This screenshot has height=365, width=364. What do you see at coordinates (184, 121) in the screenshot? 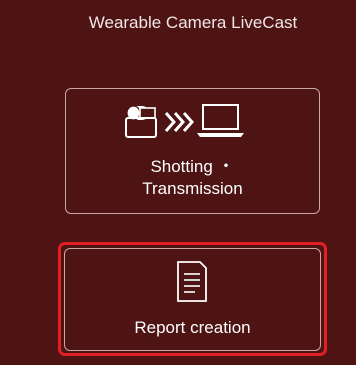
I see `camera-transmission-icon` at bounding box center [184, 121].